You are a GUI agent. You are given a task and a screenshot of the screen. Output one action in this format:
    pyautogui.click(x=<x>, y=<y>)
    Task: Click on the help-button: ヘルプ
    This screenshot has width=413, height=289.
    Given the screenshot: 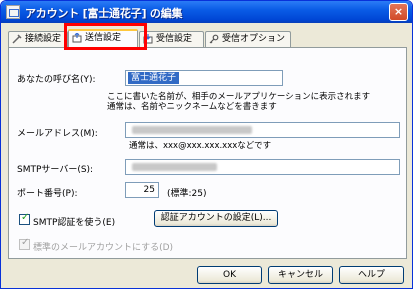 What is the action you would take?
    pyautogui.click(x=371, y=275)
    